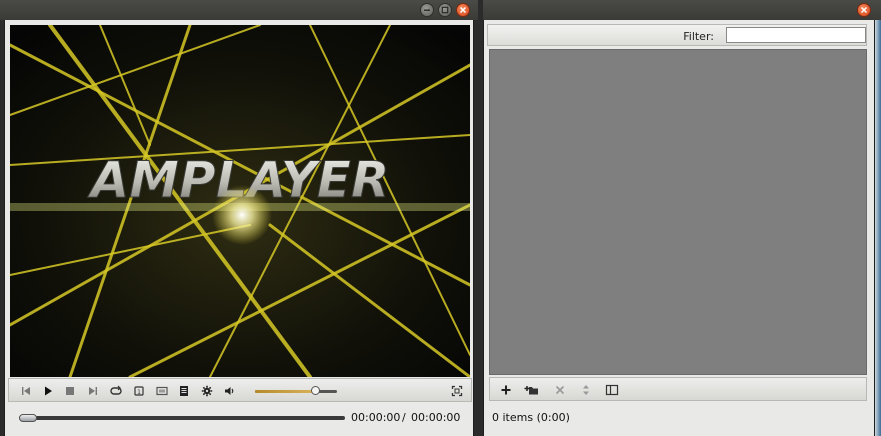 The image size is (881, 436). I want to click on skip-forward-icon, so click(93, 391).